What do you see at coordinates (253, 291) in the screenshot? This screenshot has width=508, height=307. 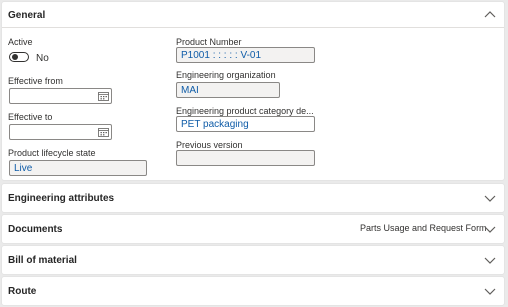 I see `route-section: Route` at bounding box center [253, 291].